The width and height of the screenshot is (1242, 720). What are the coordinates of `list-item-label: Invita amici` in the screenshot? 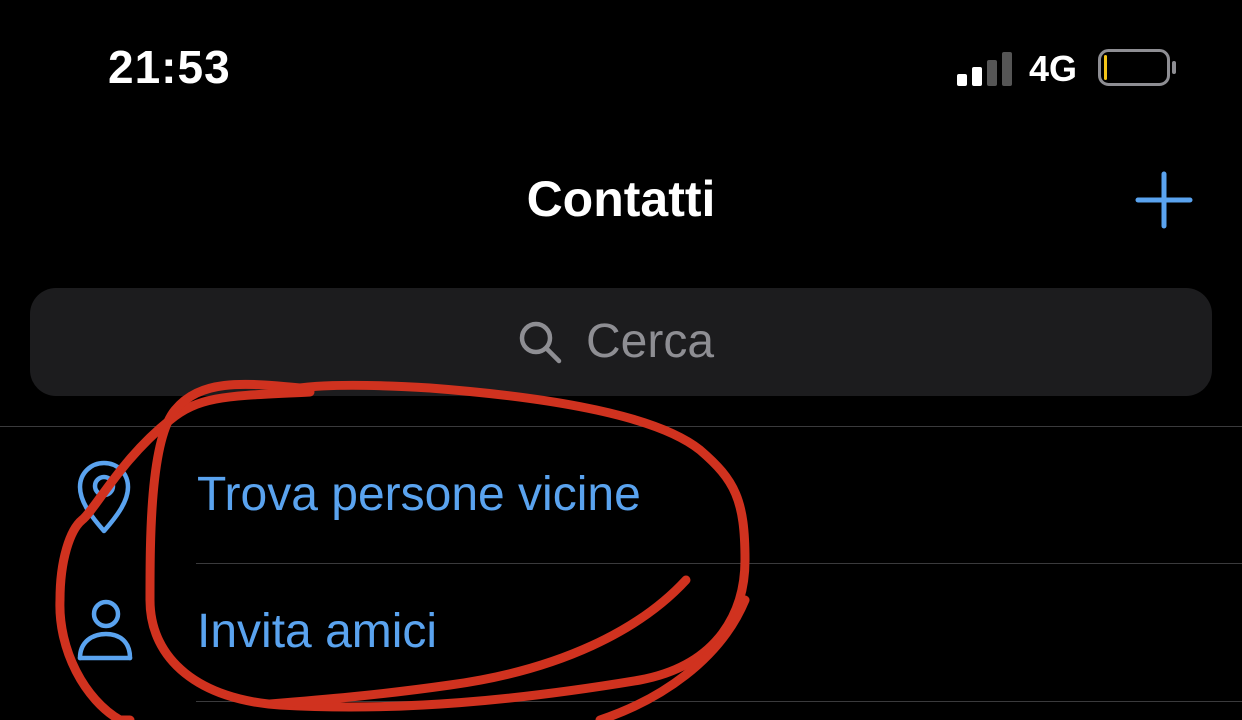 It's located at (317, 631).